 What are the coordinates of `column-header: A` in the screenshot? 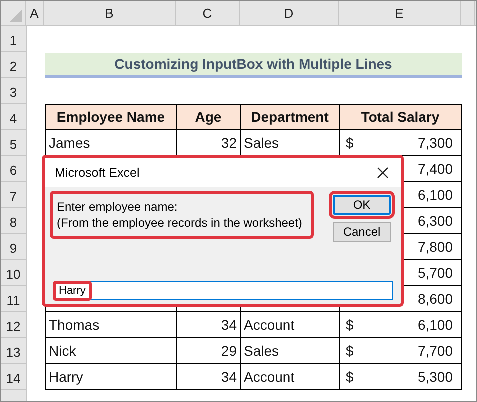 It's located at (35, 13).